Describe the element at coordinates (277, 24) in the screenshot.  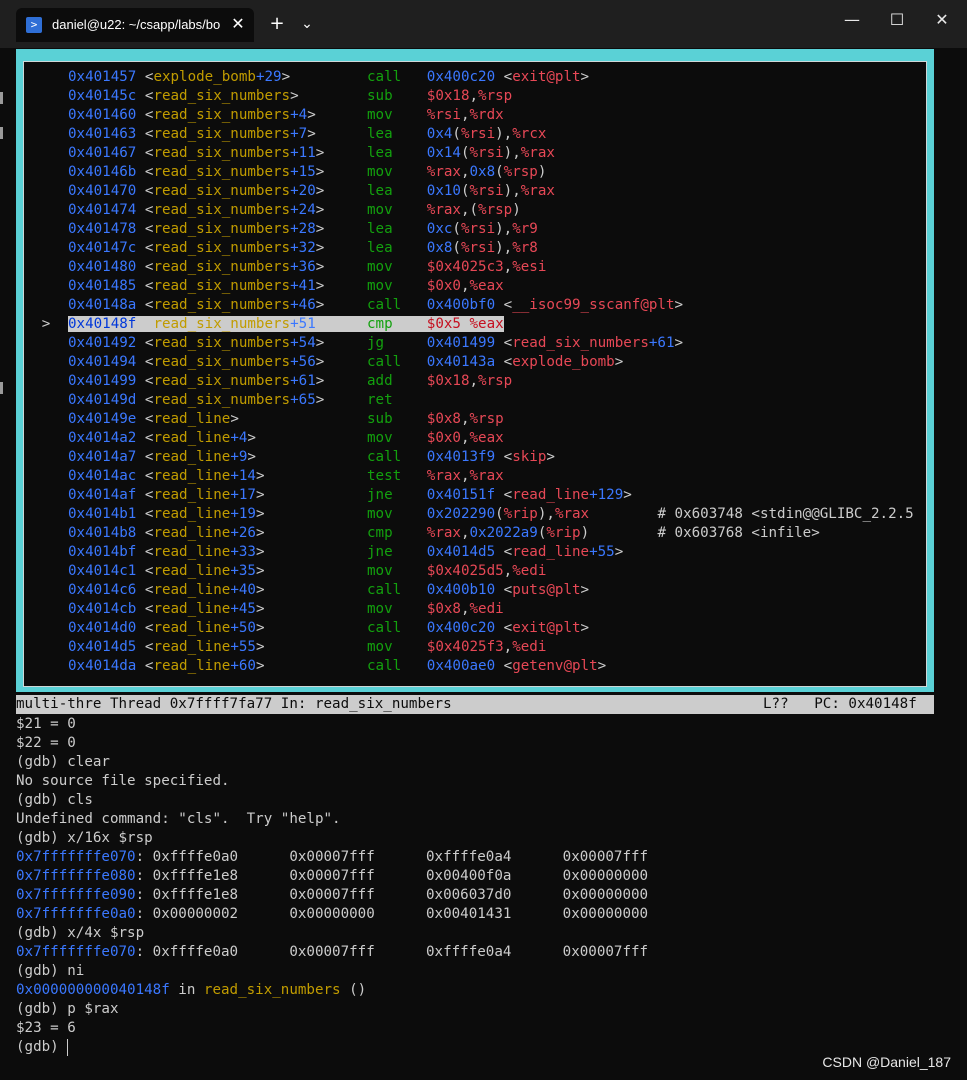
I see `new-tab-button: +` at that location.